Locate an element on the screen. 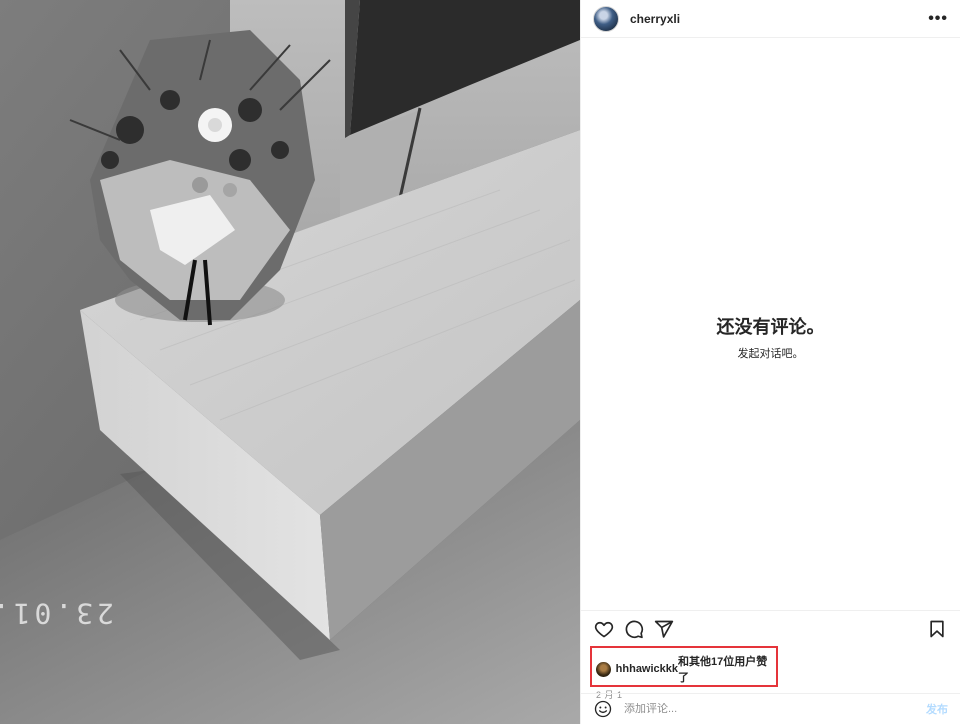  action-bar is located at coordinates (770, 628).